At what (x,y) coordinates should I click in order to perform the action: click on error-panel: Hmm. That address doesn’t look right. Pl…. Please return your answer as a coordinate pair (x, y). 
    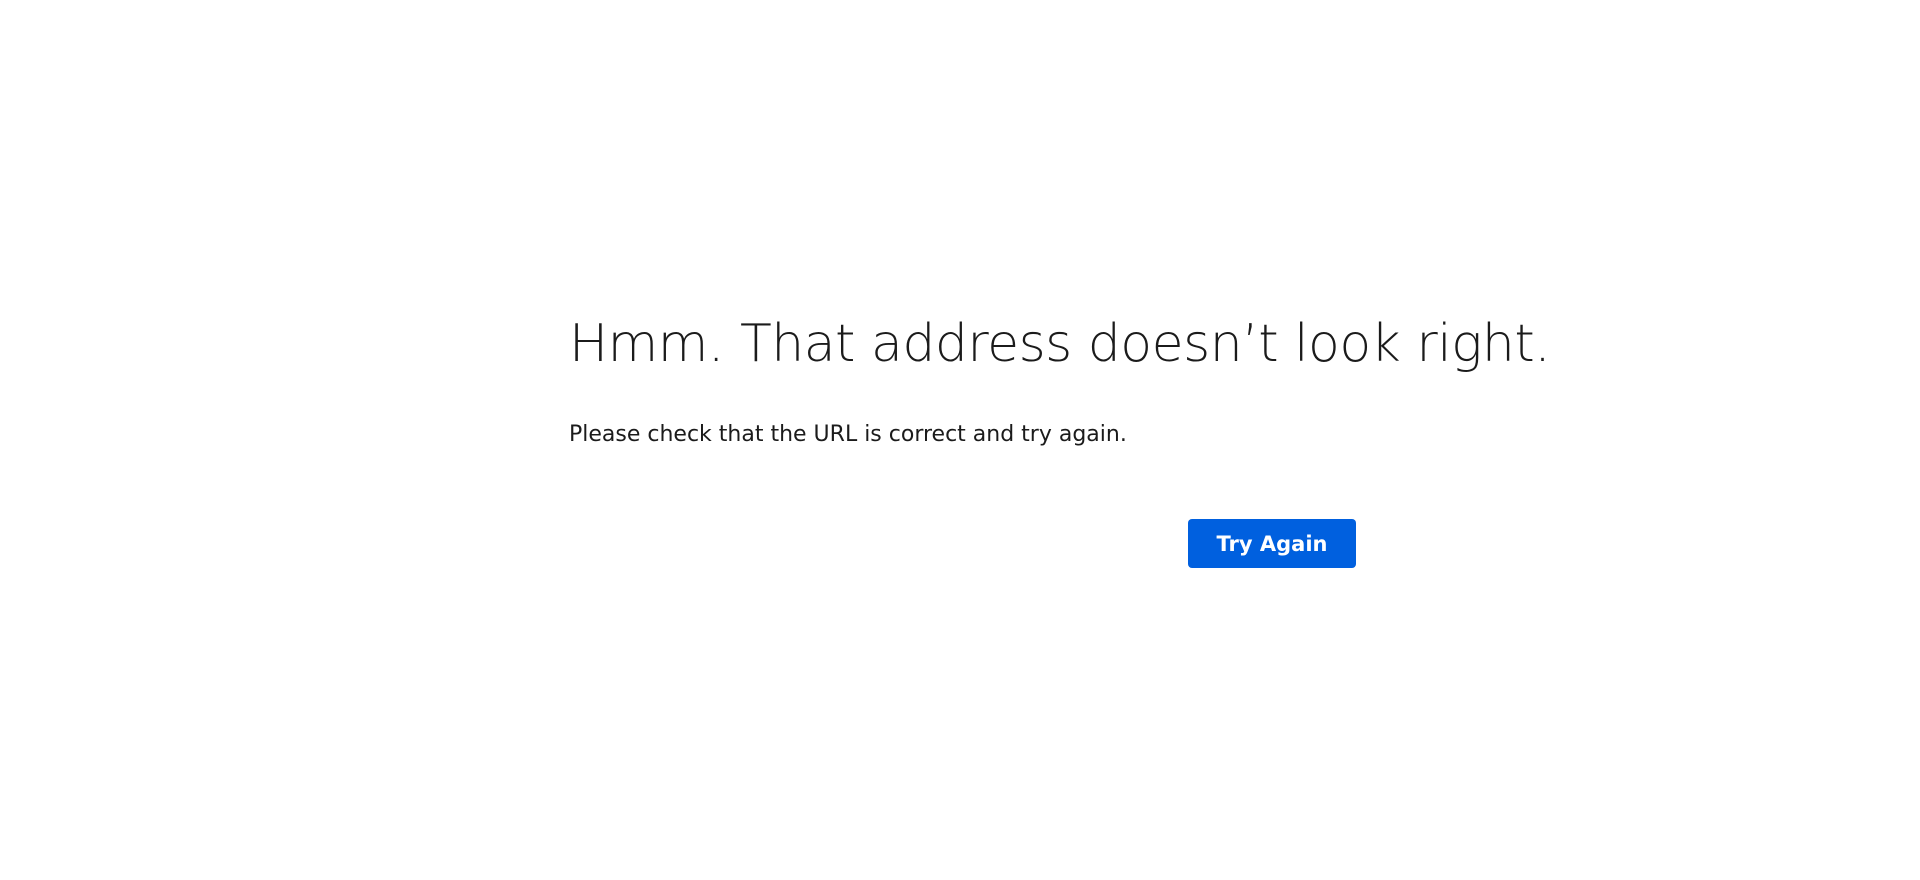
    Looking at the image, I should click on (1060, 440).